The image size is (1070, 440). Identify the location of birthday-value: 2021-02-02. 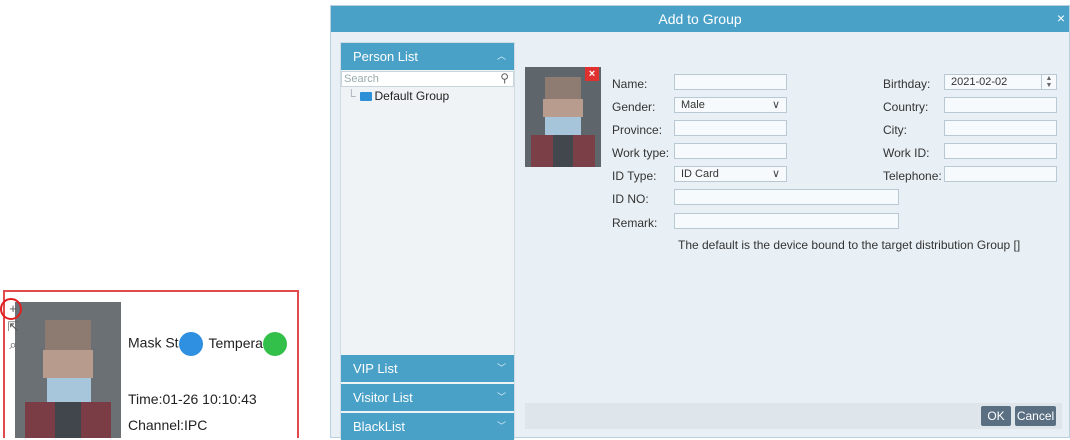
(979, 82).